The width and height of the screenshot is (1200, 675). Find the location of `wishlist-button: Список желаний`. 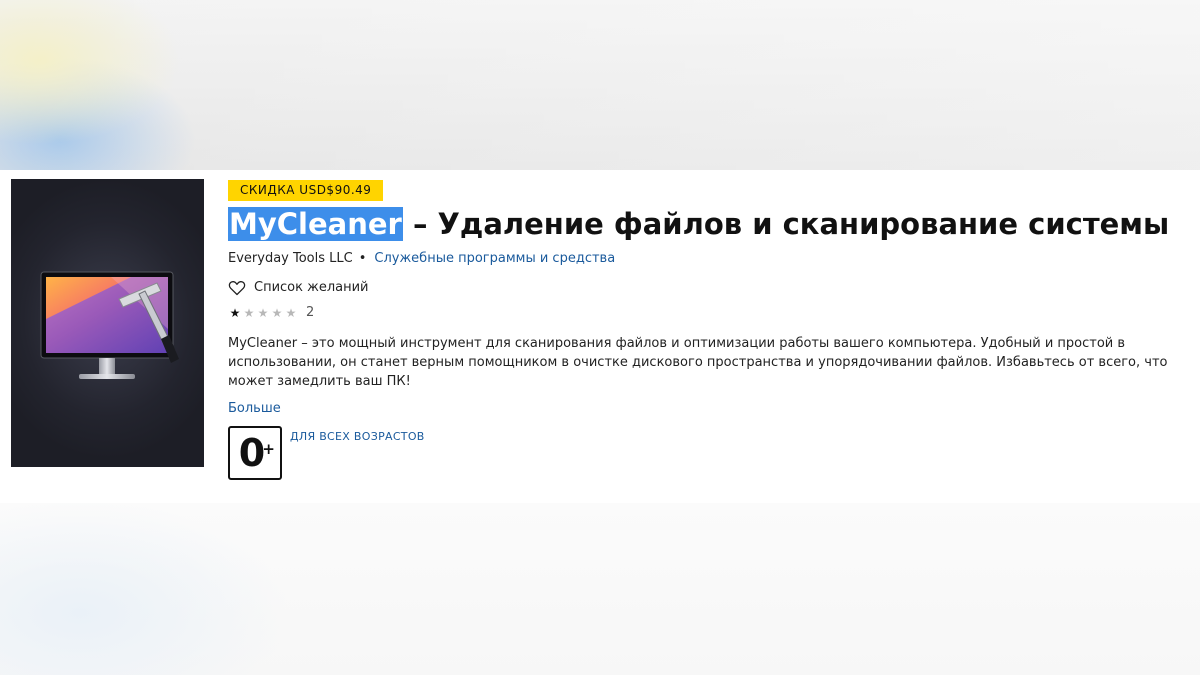

wishlist-button: Список желаний is located at coordinates (703, 288).